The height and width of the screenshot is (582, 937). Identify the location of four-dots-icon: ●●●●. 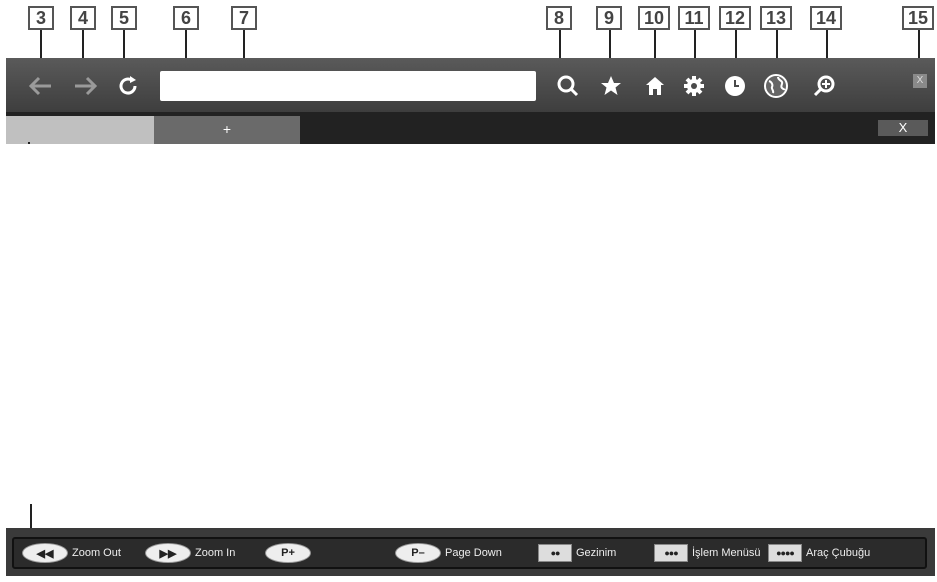
(785, 553).